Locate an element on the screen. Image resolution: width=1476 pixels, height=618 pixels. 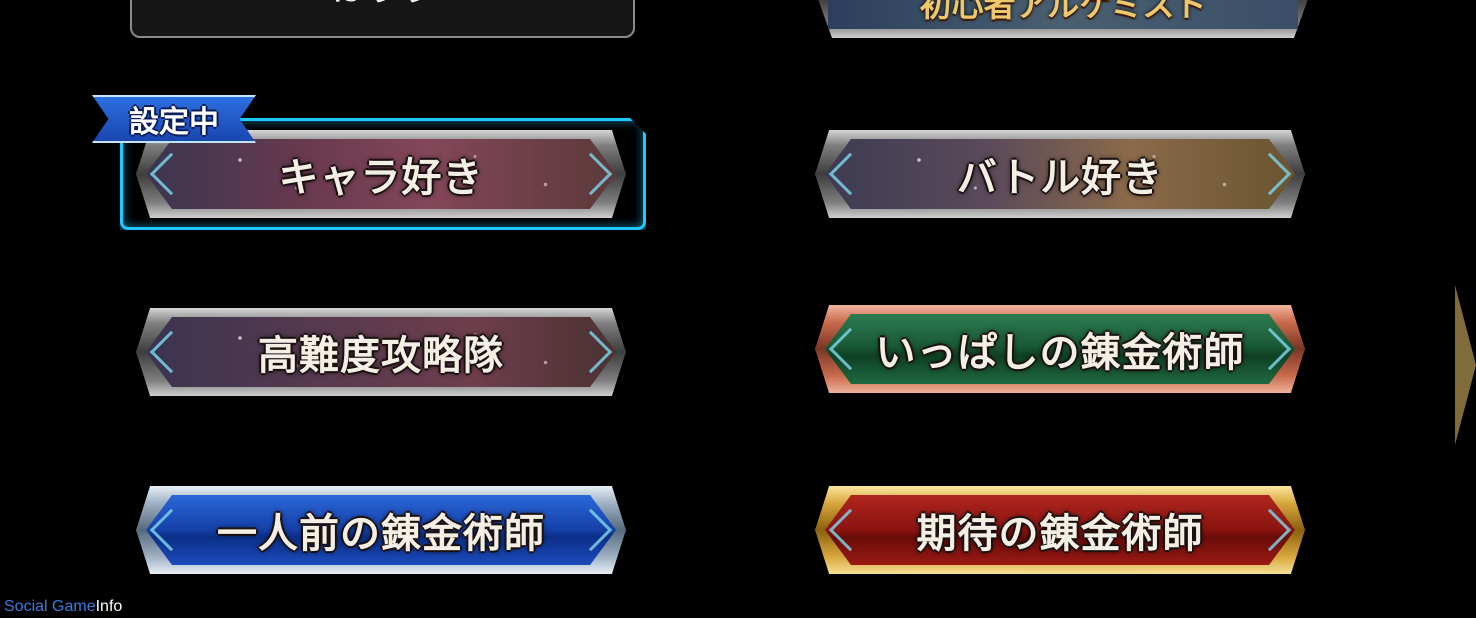
title-plate-kitai: 期待の錬金術師 is located at coordinates (1060, 530).